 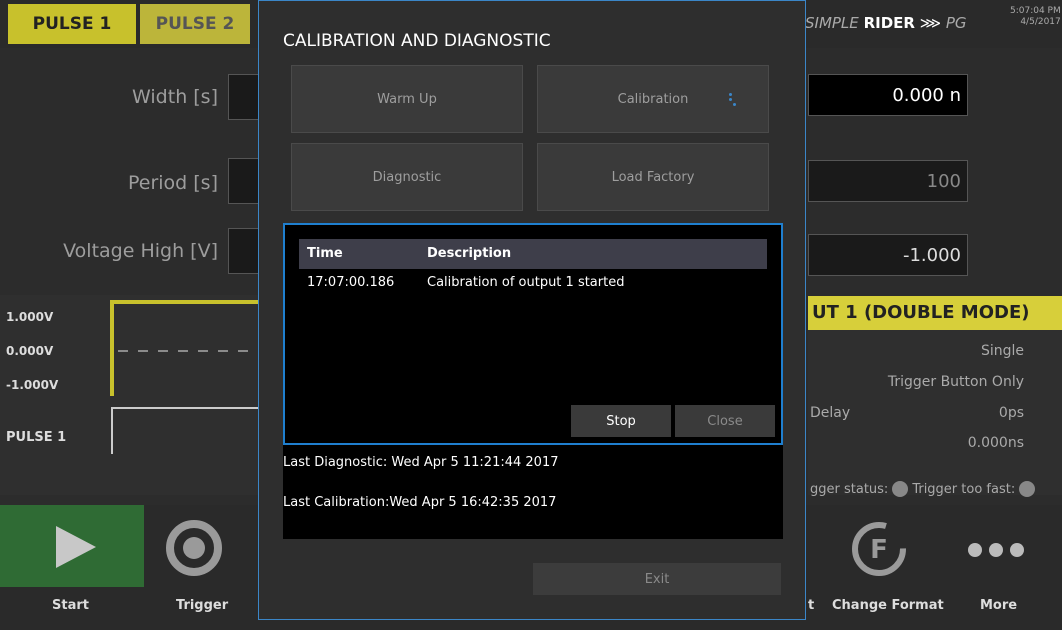 I want to click on calibration-label: Calibration, so click(x=653, y=99).